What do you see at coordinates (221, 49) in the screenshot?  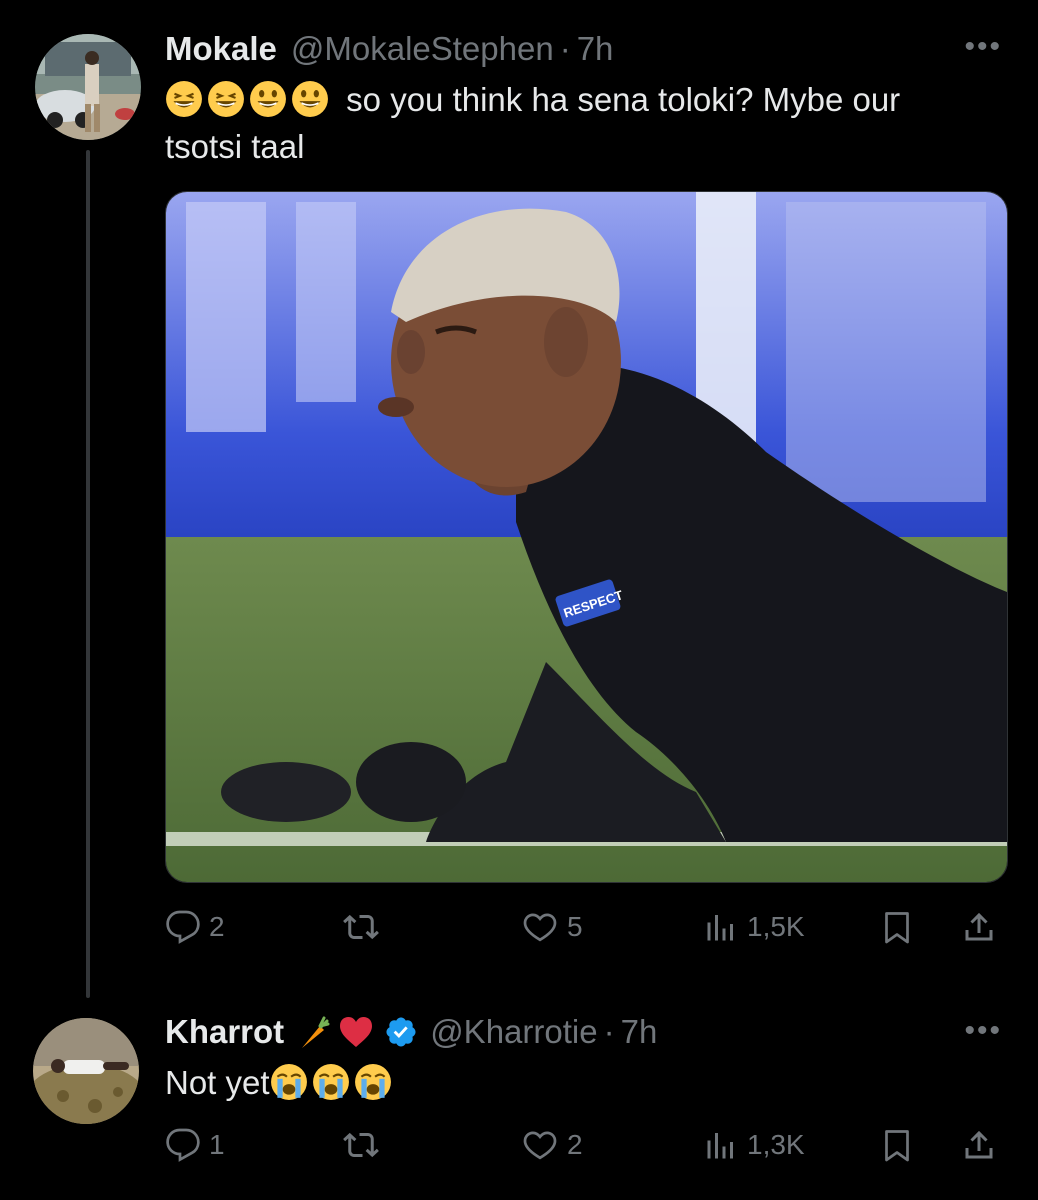 I see `display-name: Mokale` at bounding box center [221, 49].